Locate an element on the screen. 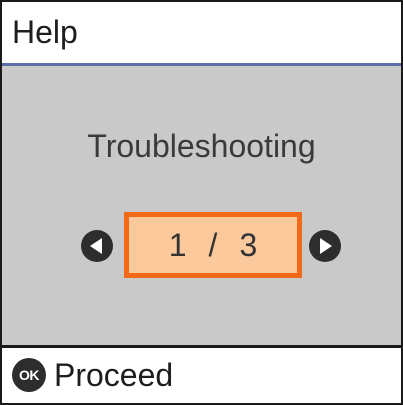 This screenshot has height=405, width=403. page-current: 1 is located at coordinates (177, 244).